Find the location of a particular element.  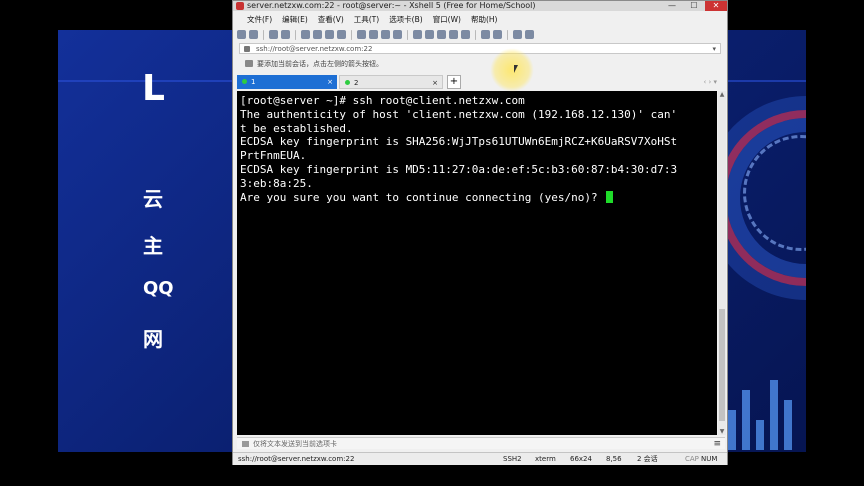

tab-navigation: ‹ › ▾ is located at coordinates (710, 82).